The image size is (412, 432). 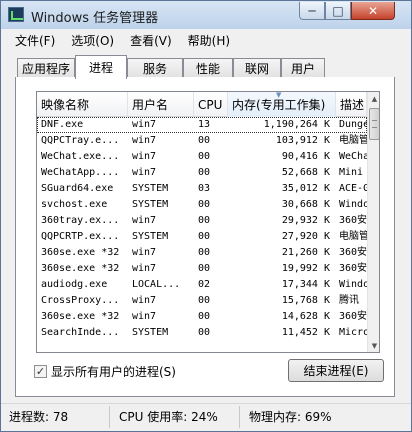 What do you see at coordinates (305, 156) in the screenshot?
I see `cell-memory: 90,416 K` at bounding box center [305, 156].